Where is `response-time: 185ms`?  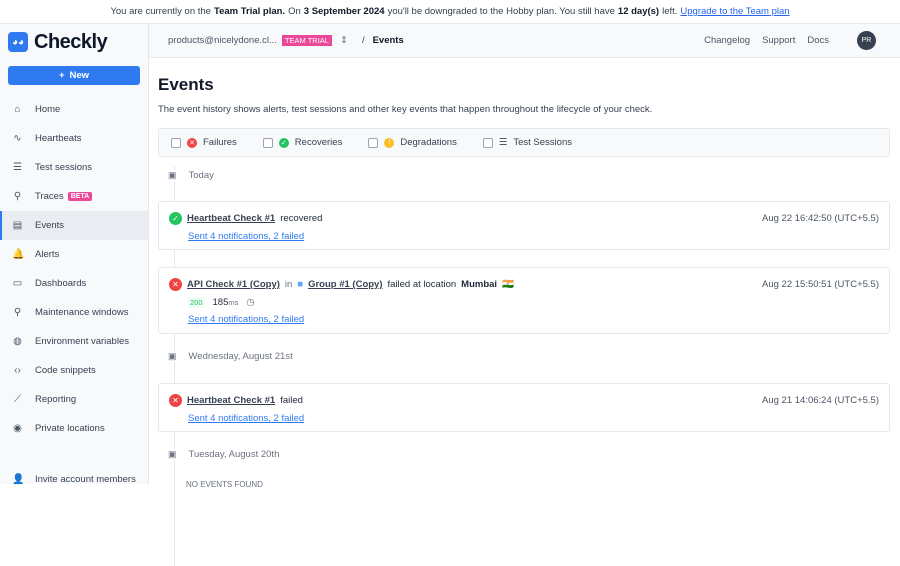
response-time: 185ms is located at coordinates (226, 302).